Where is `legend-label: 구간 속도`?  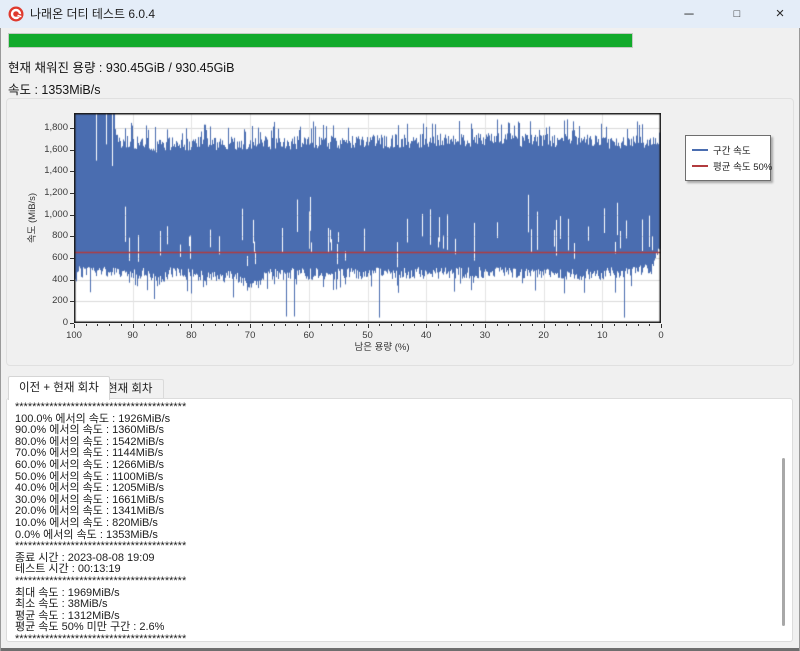 legend-label: 구간 속도 is located at coordinates (732, 151).